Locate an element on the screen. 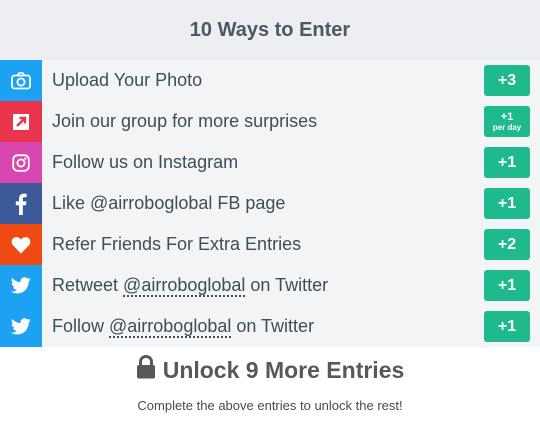 The width and height of the screenshot is (540, 423). badge-points: +3 is located at coordinates (507, 80).